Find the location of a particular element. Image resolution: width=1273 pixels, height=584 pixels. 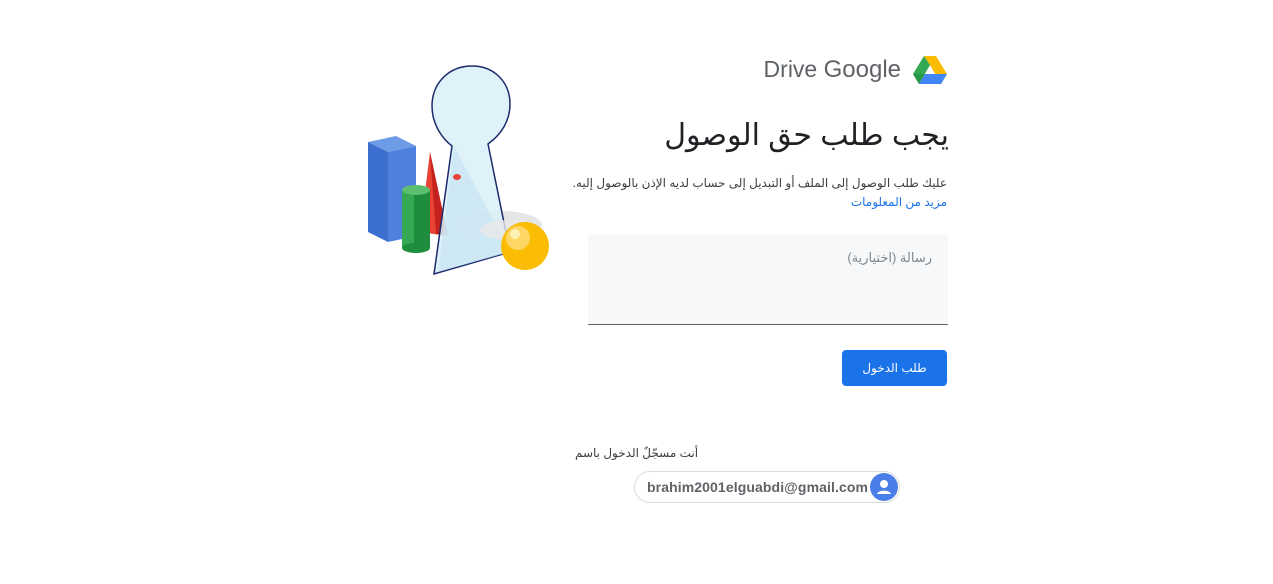

person-avatar-icon is located at coordinates (884, 487).